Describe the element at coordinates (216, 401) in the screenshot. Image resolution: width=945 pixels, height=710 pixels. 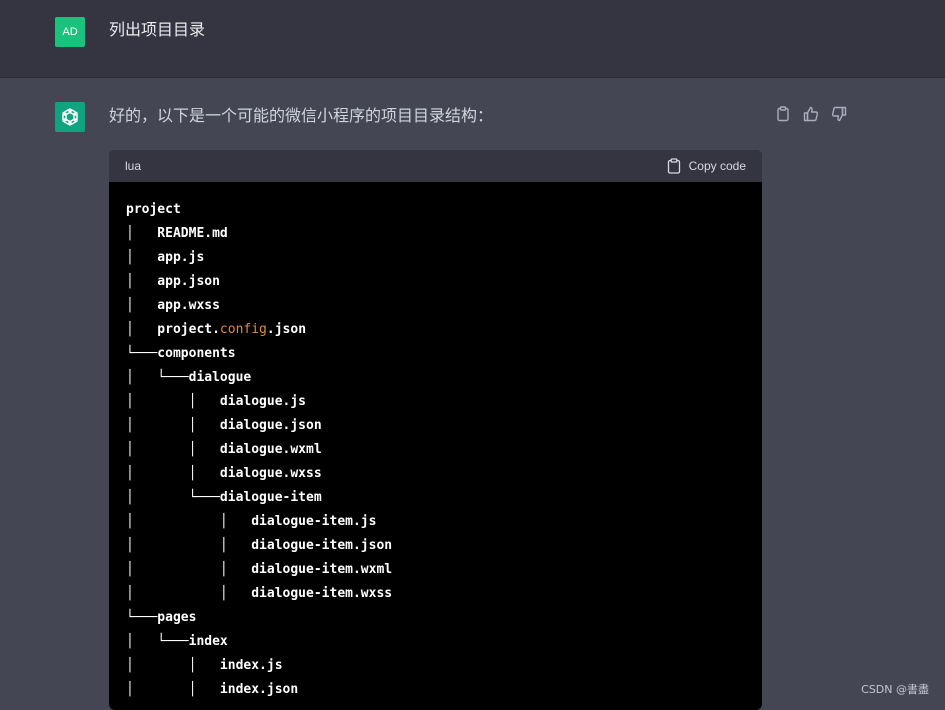
I see `code-line: │ │ dialogue.js` at that location.